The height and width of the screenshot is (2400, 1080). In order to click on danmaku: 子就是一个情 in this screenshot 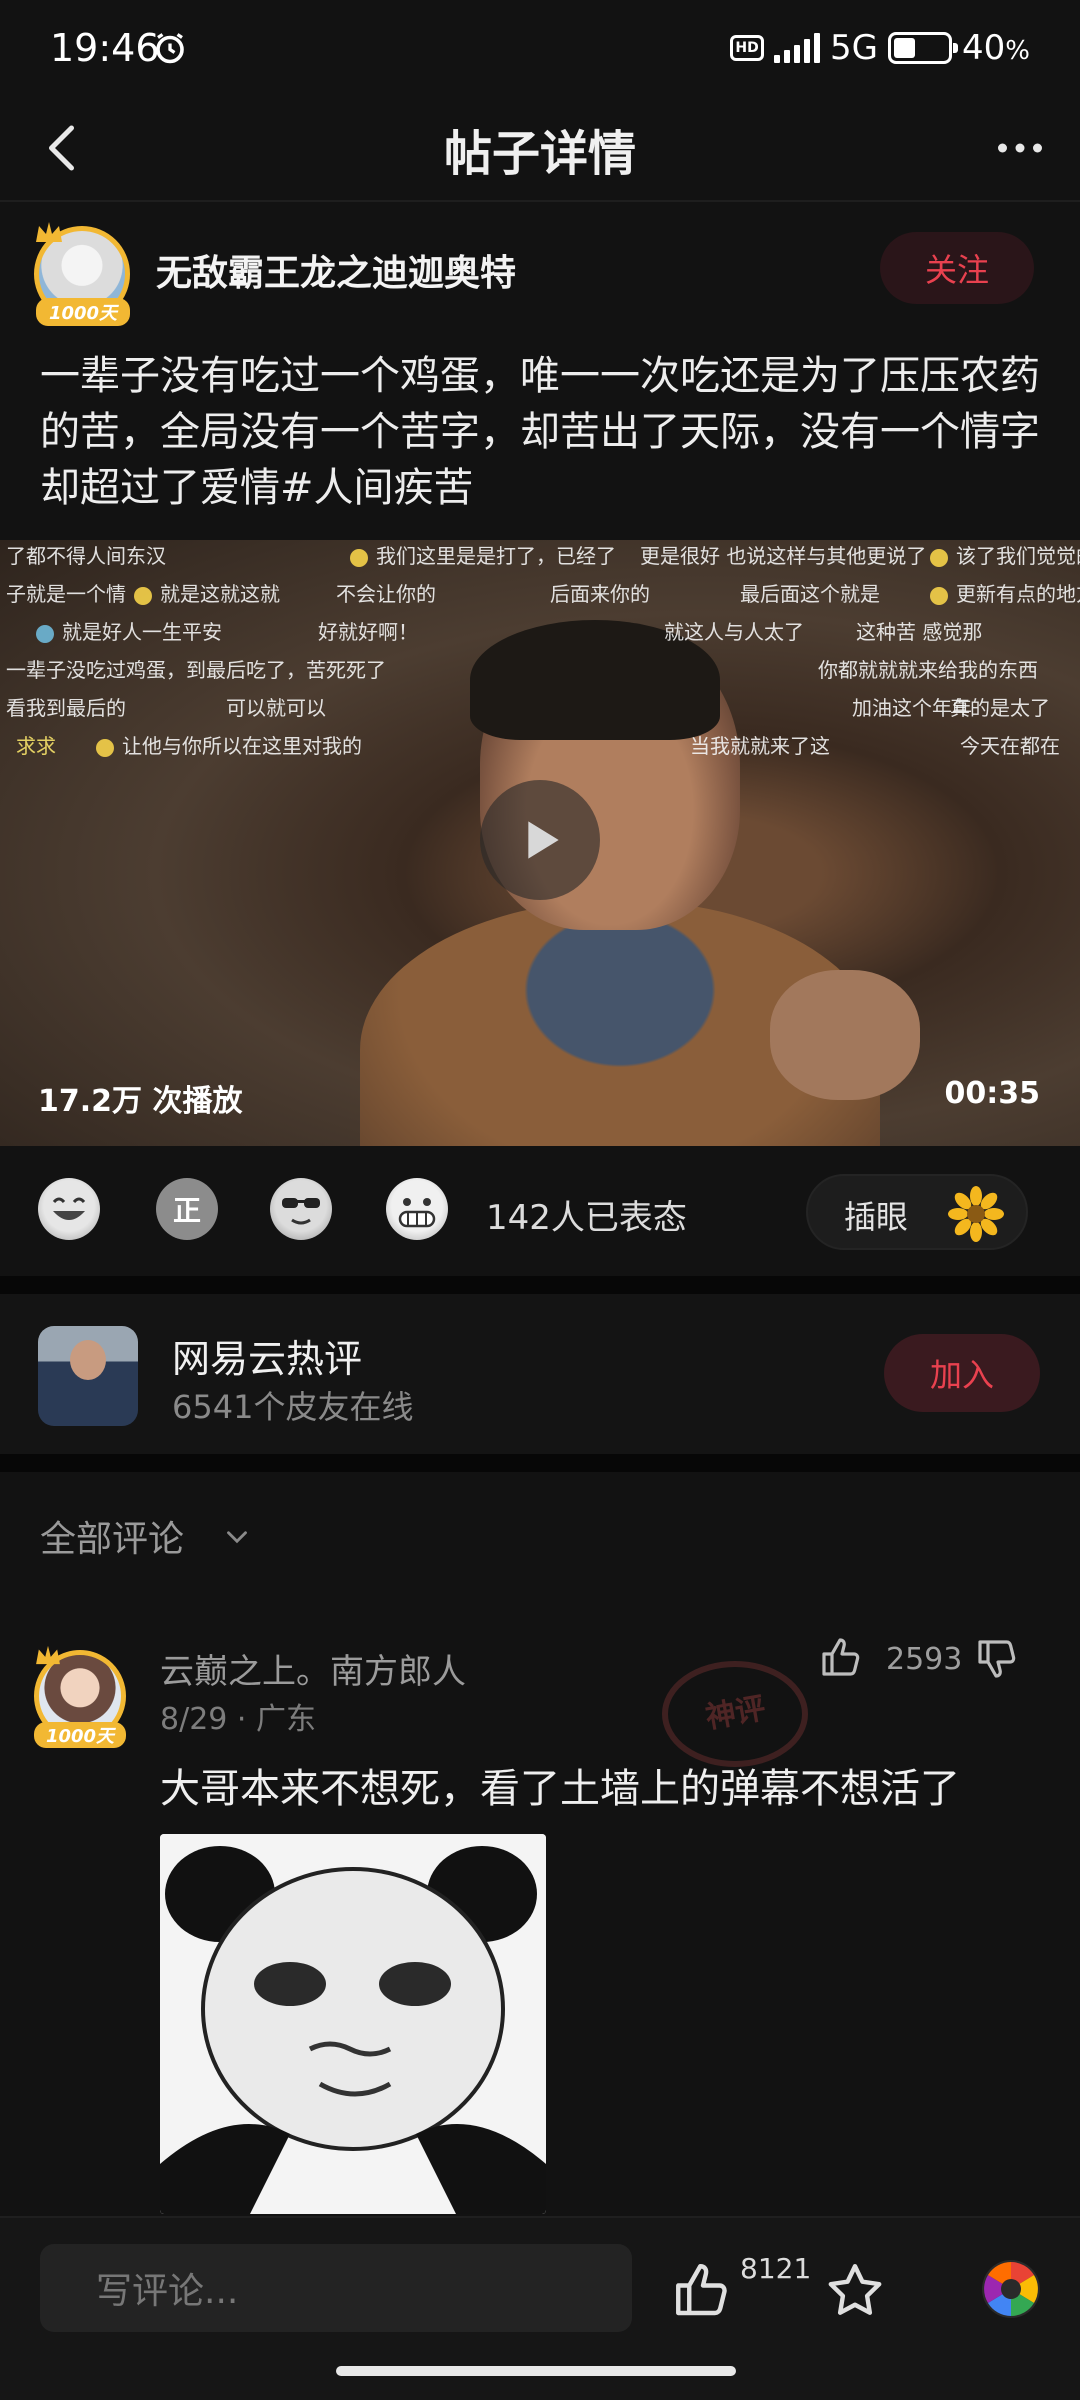, I will do `click(66, 594)`.